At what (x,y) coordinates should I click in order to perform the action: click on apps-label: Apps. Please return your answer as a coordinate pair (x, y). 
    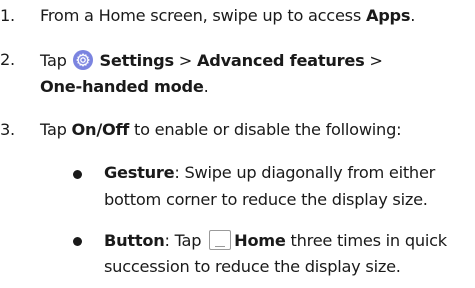
    Looking at the image, I should click on (388, 15).